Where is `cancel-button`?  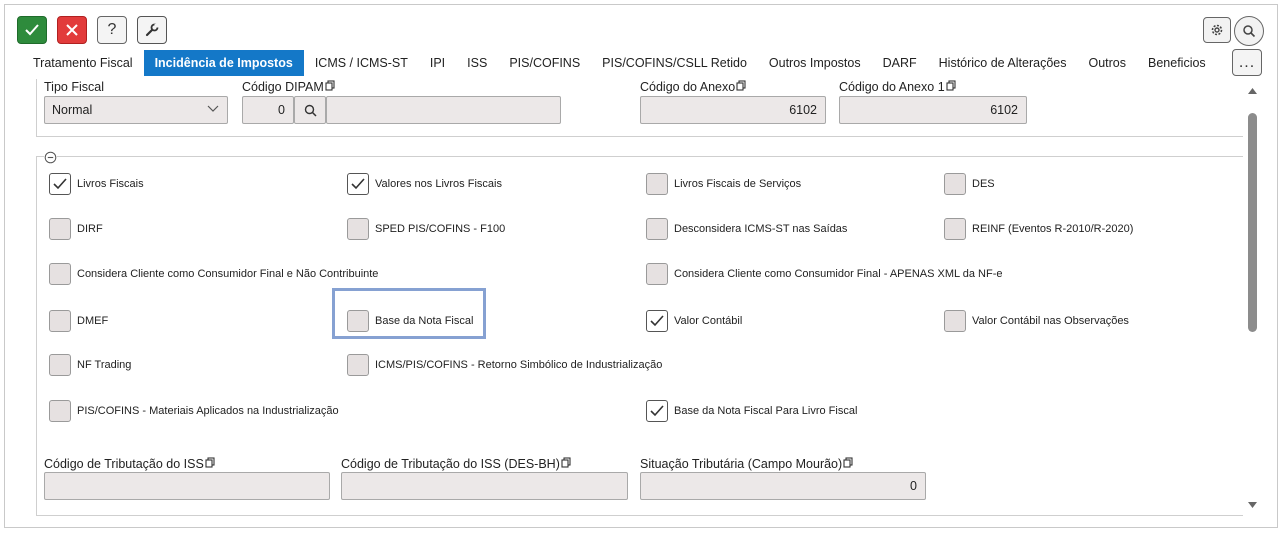
cancel-button is located at coordinates (72, 30).